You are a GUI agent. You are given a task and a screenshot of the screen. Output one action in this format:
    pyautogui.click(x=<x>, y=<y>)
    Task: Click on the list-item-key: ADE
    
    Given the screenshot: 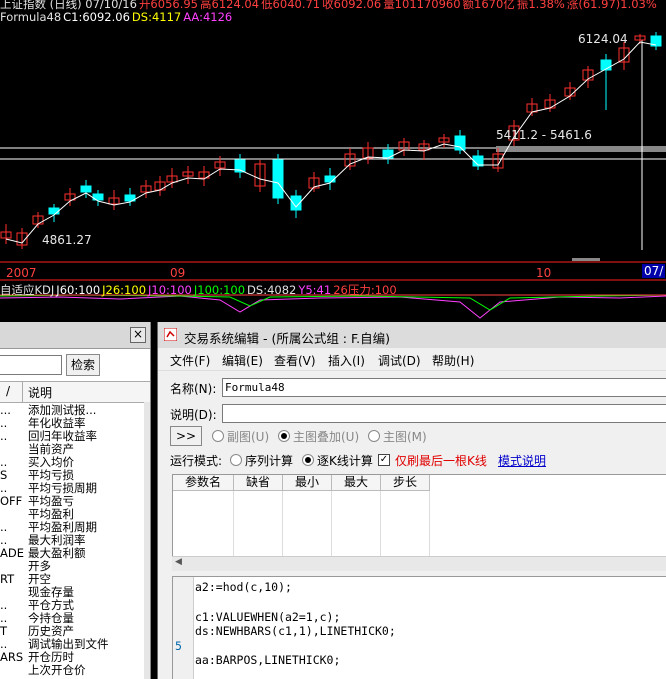 What is the action you would take?
    pyautogui.click(x=12, y=553)
    